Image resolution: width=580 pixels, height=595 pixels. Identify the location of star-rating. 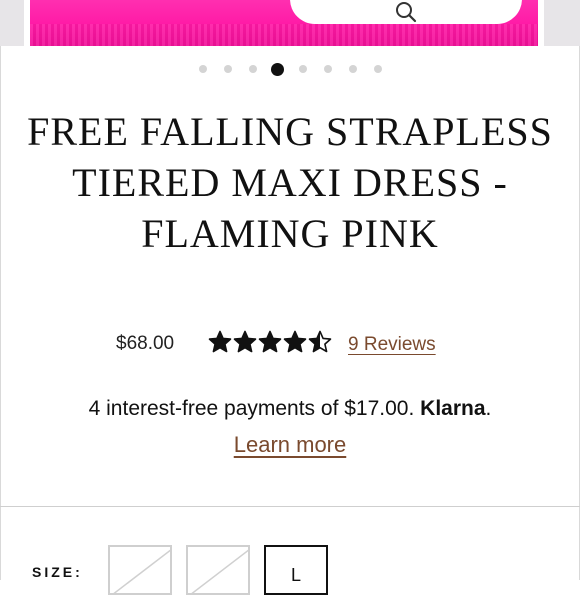
(271, 345).